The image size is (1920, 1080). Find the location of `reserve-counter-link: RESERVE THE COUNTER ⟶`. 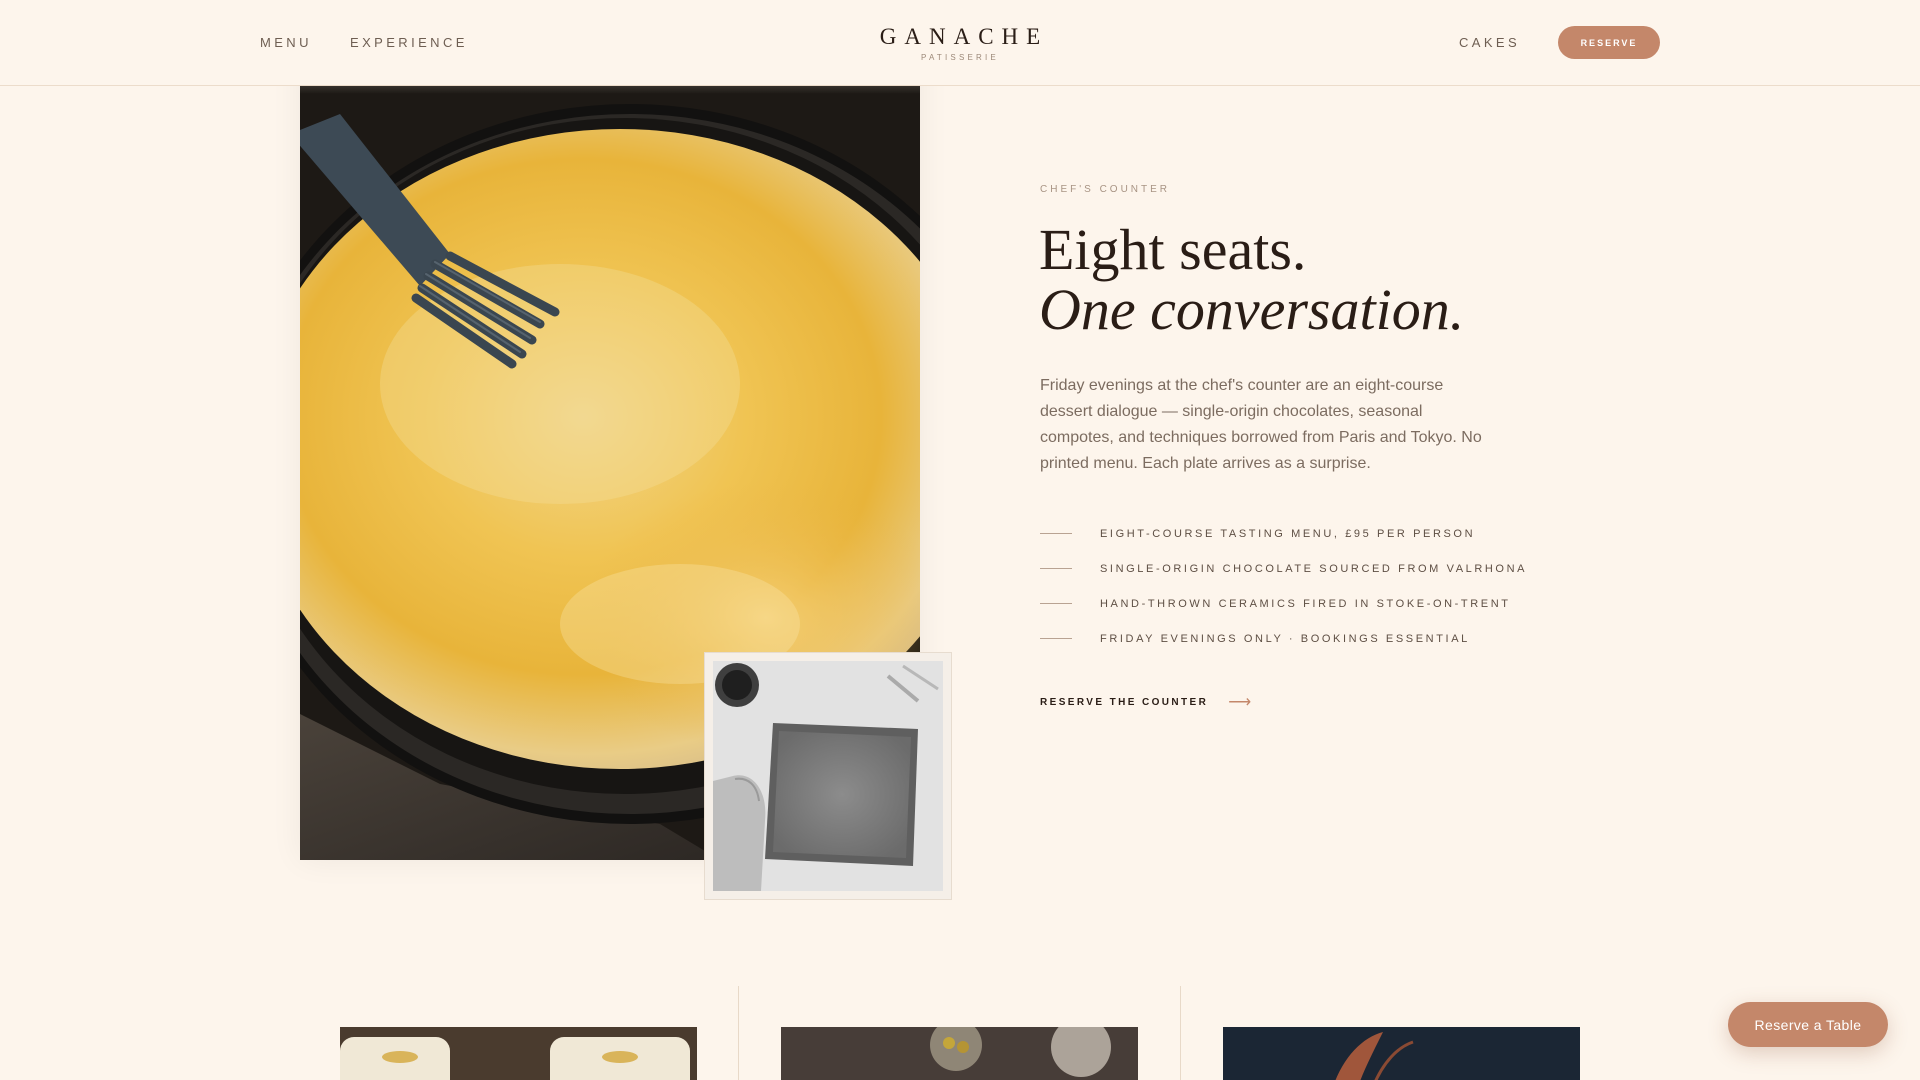

reserve-counter-link: RESERVE THE COUNTER ⟶ is located at coordinates (1147, 702).